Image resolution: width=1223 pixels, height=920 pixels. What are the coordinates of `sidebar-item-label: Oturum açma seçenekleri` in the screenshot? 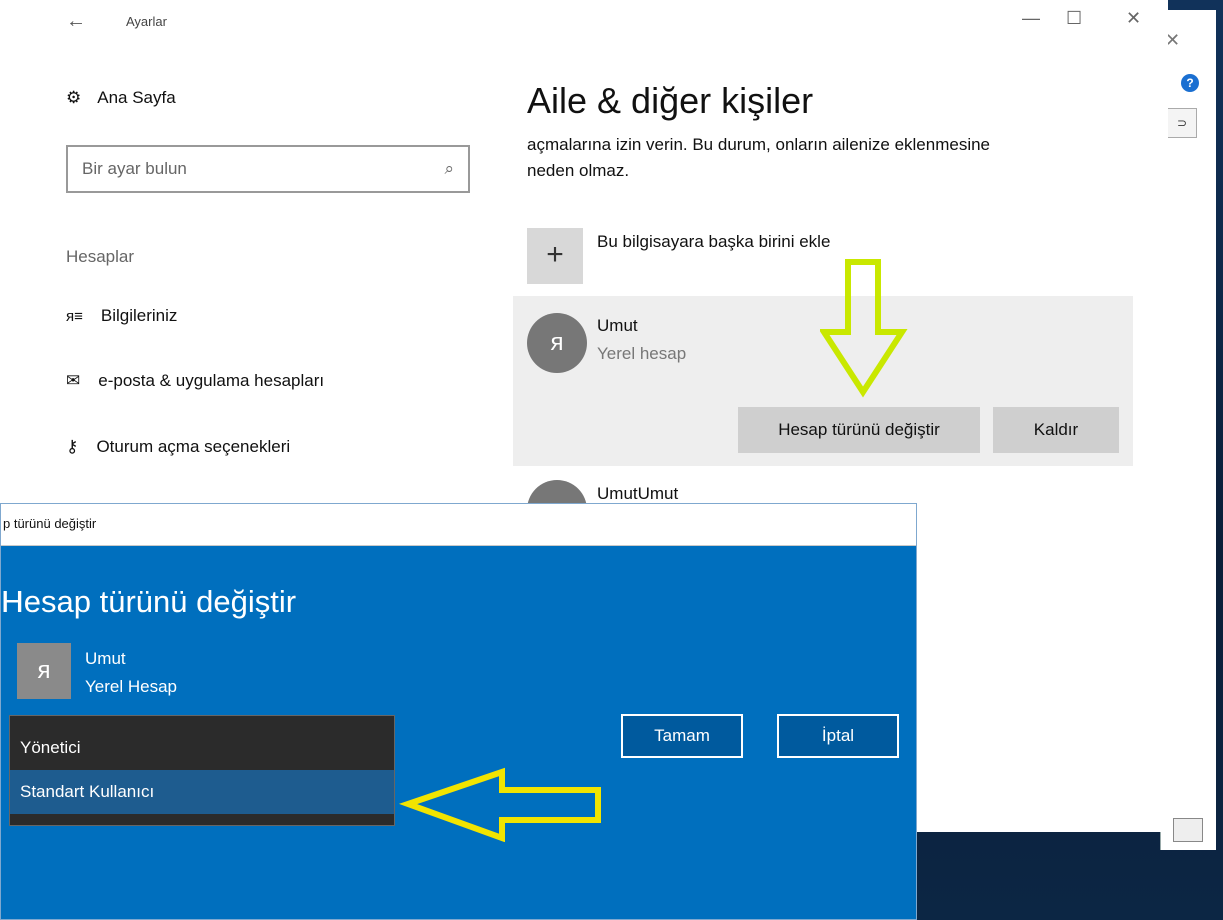 It's located at (193, 446).